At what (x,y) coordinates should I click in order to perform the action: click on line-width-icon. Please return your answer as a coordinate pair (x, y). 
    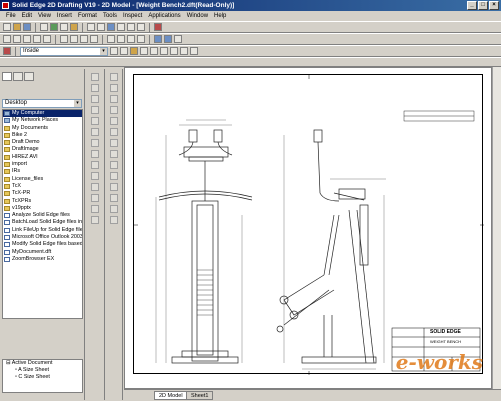
    Looking at the image, I should click on (164, 51).